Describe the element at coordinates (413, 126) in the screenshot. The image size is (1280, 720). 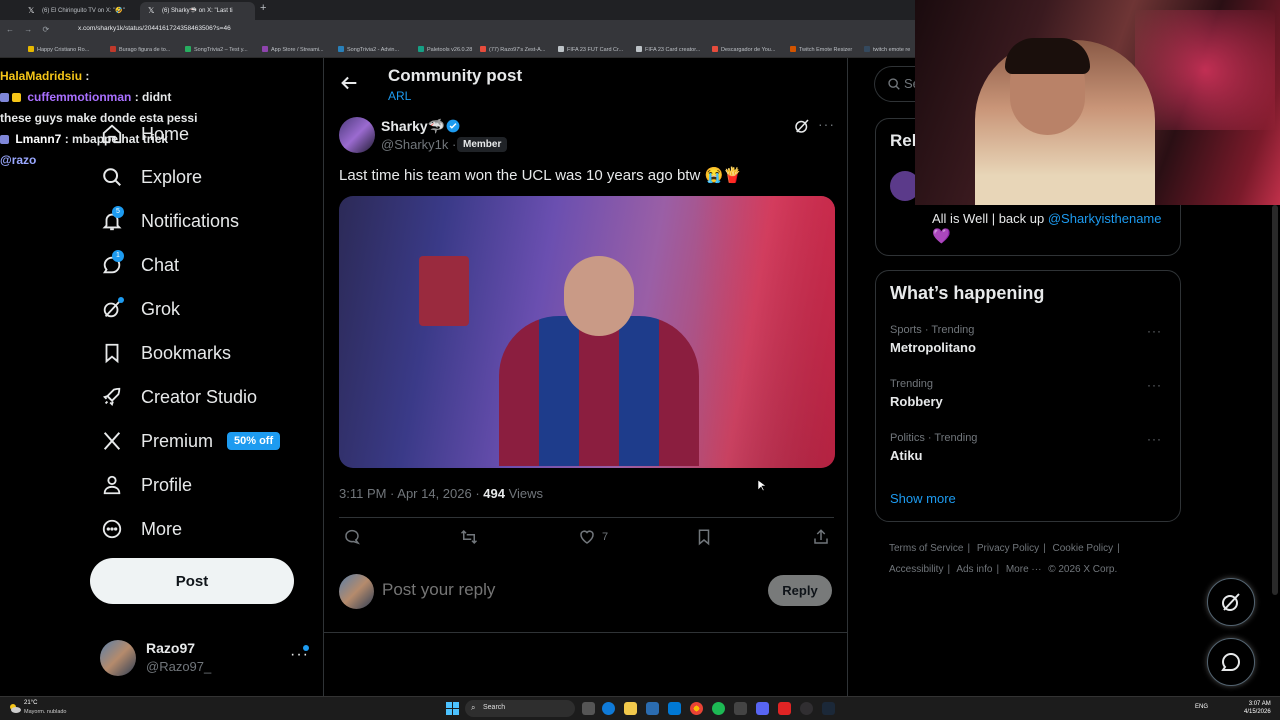
I see `author-name: Sharky🦈` at that location.